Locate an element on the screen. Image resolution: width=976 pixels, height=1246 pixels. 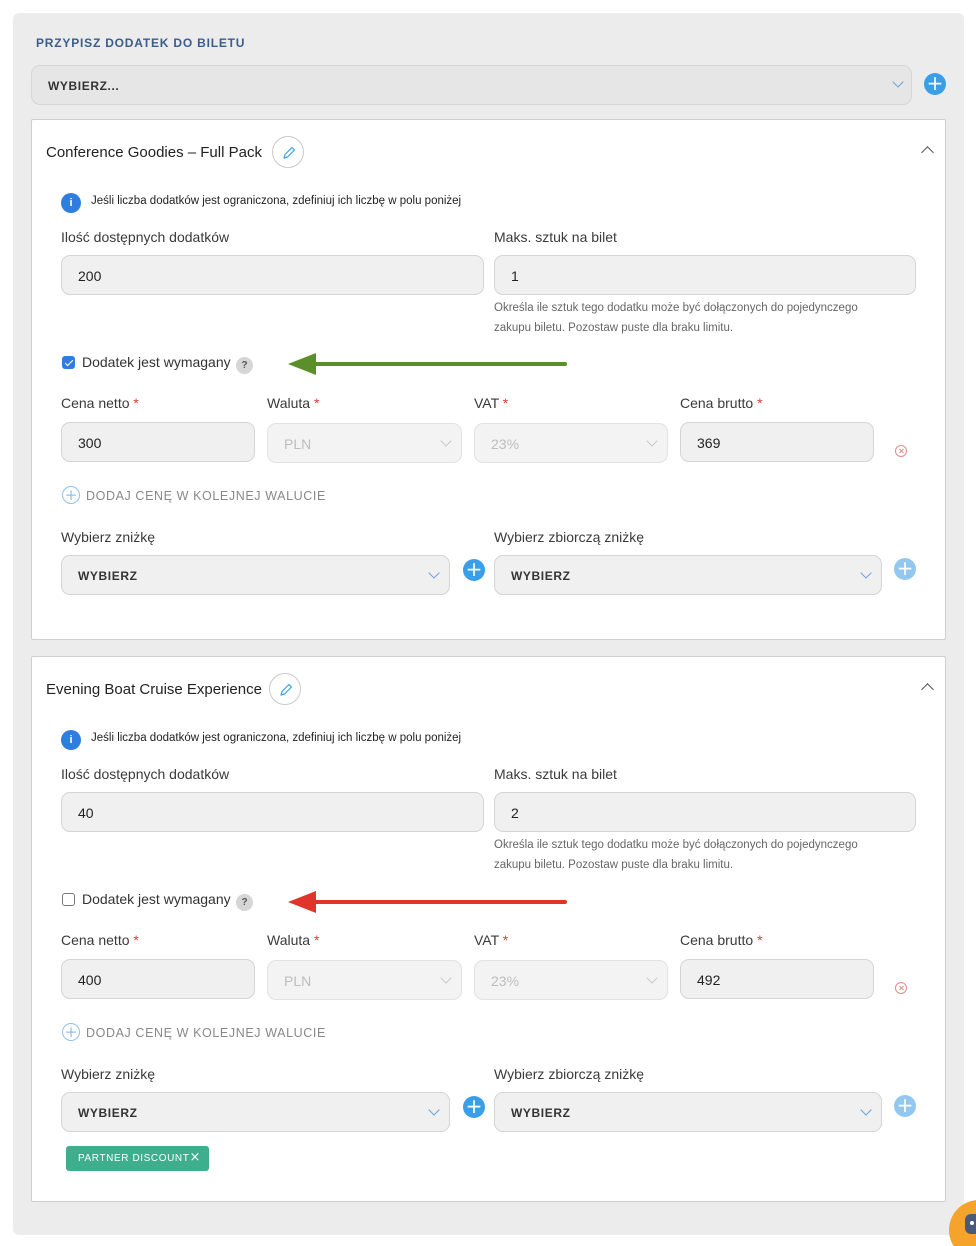
quantity-value: 200 is located at coordinates (90, 276).